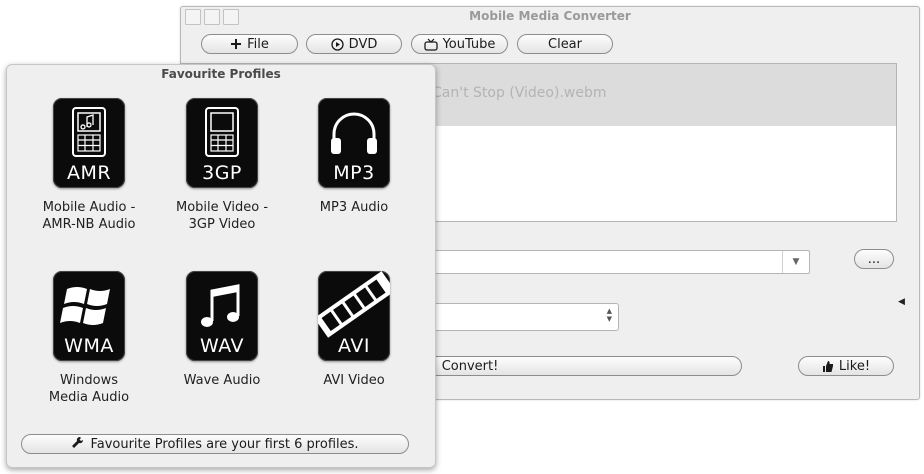 The width and height of the screenshot is (924, 474). I want to click on window-title: Mobile Media Converter, so click(550, 16).